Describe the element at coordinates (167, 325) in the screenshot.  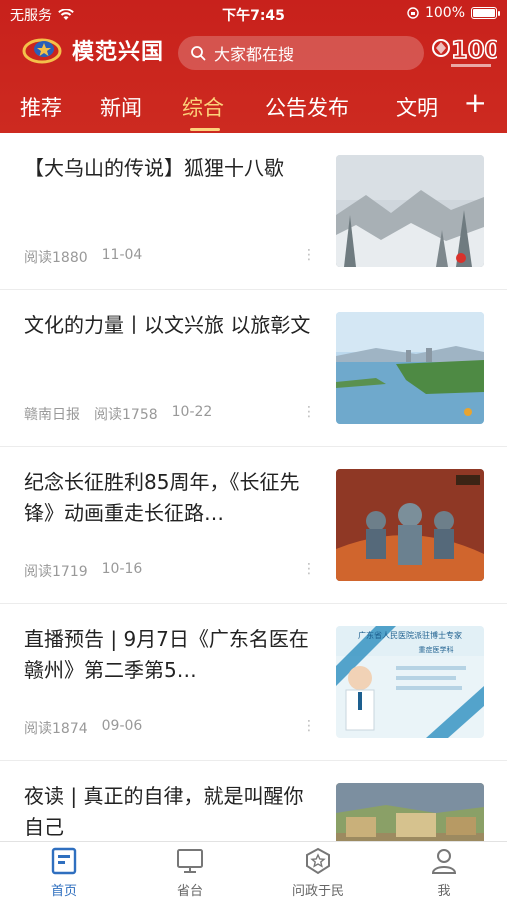
I see `article-title: 文化的力量丨以文兴旅 以旅彰文` at that location.